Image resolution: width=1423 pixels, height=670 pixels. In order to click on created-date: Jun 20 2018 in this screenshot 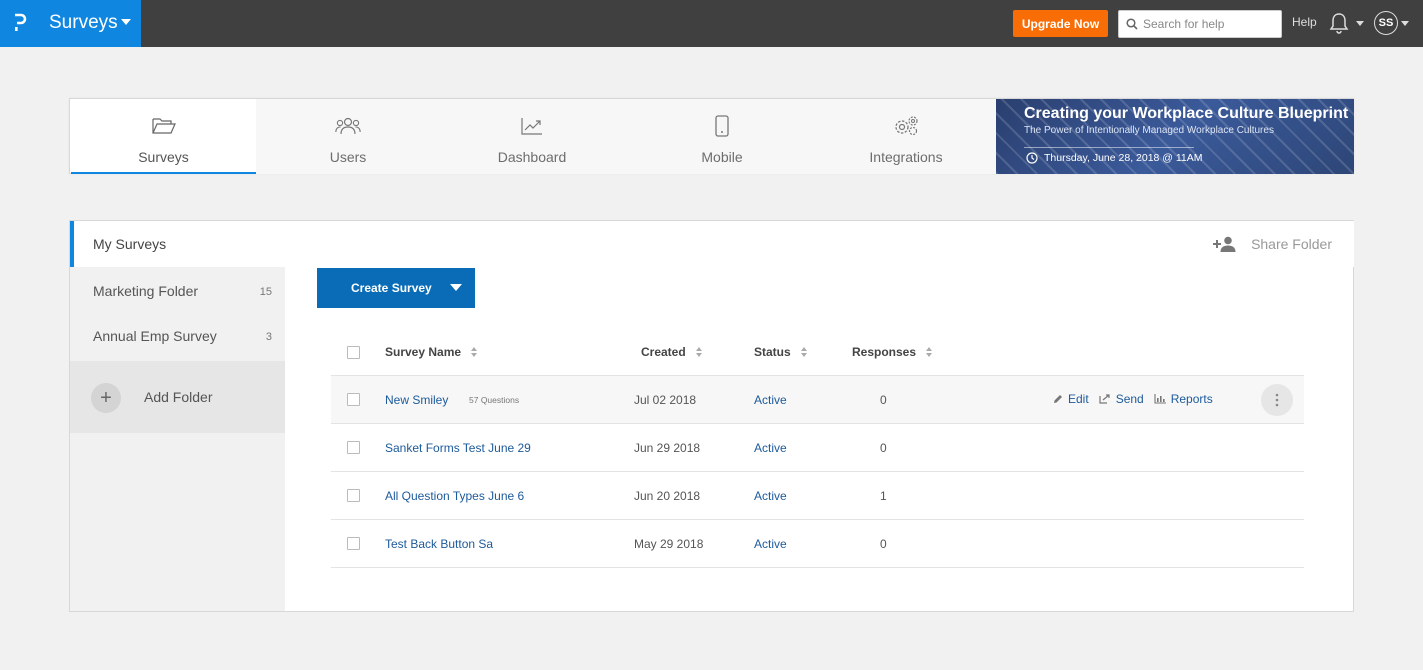, I will do `click(667, 496)`.